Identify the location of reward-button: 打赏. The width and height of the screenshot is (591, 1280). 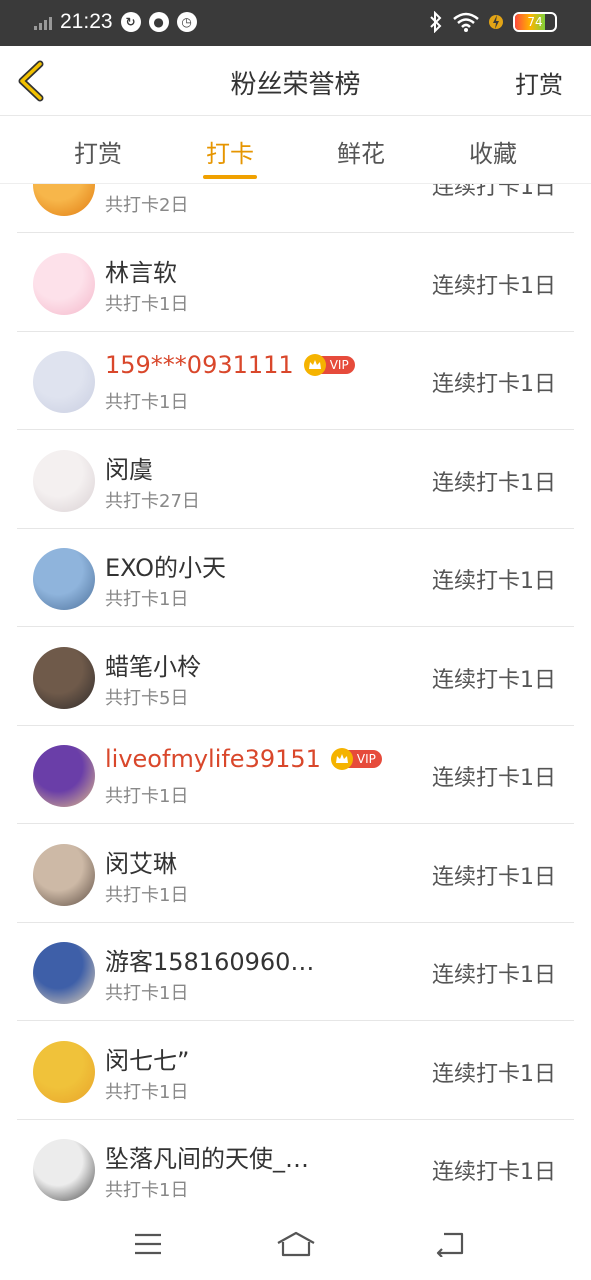
(539, 82).